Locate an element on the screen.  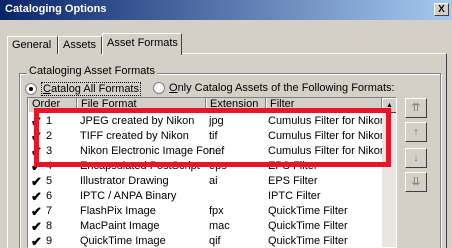
tab-assets: Assets is located at coordinates (80, 45).